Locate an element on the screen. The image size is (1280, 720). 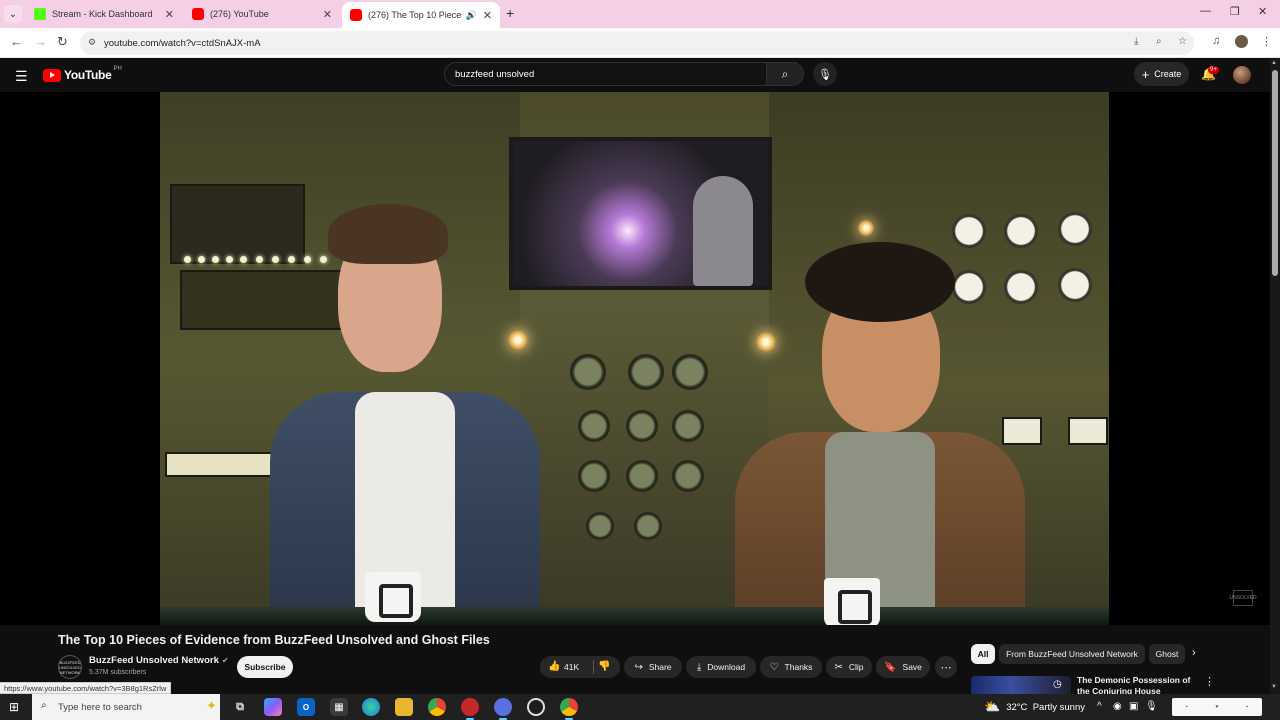
tray-chevron-icon: ^ is located at coordinates (1099, 706).